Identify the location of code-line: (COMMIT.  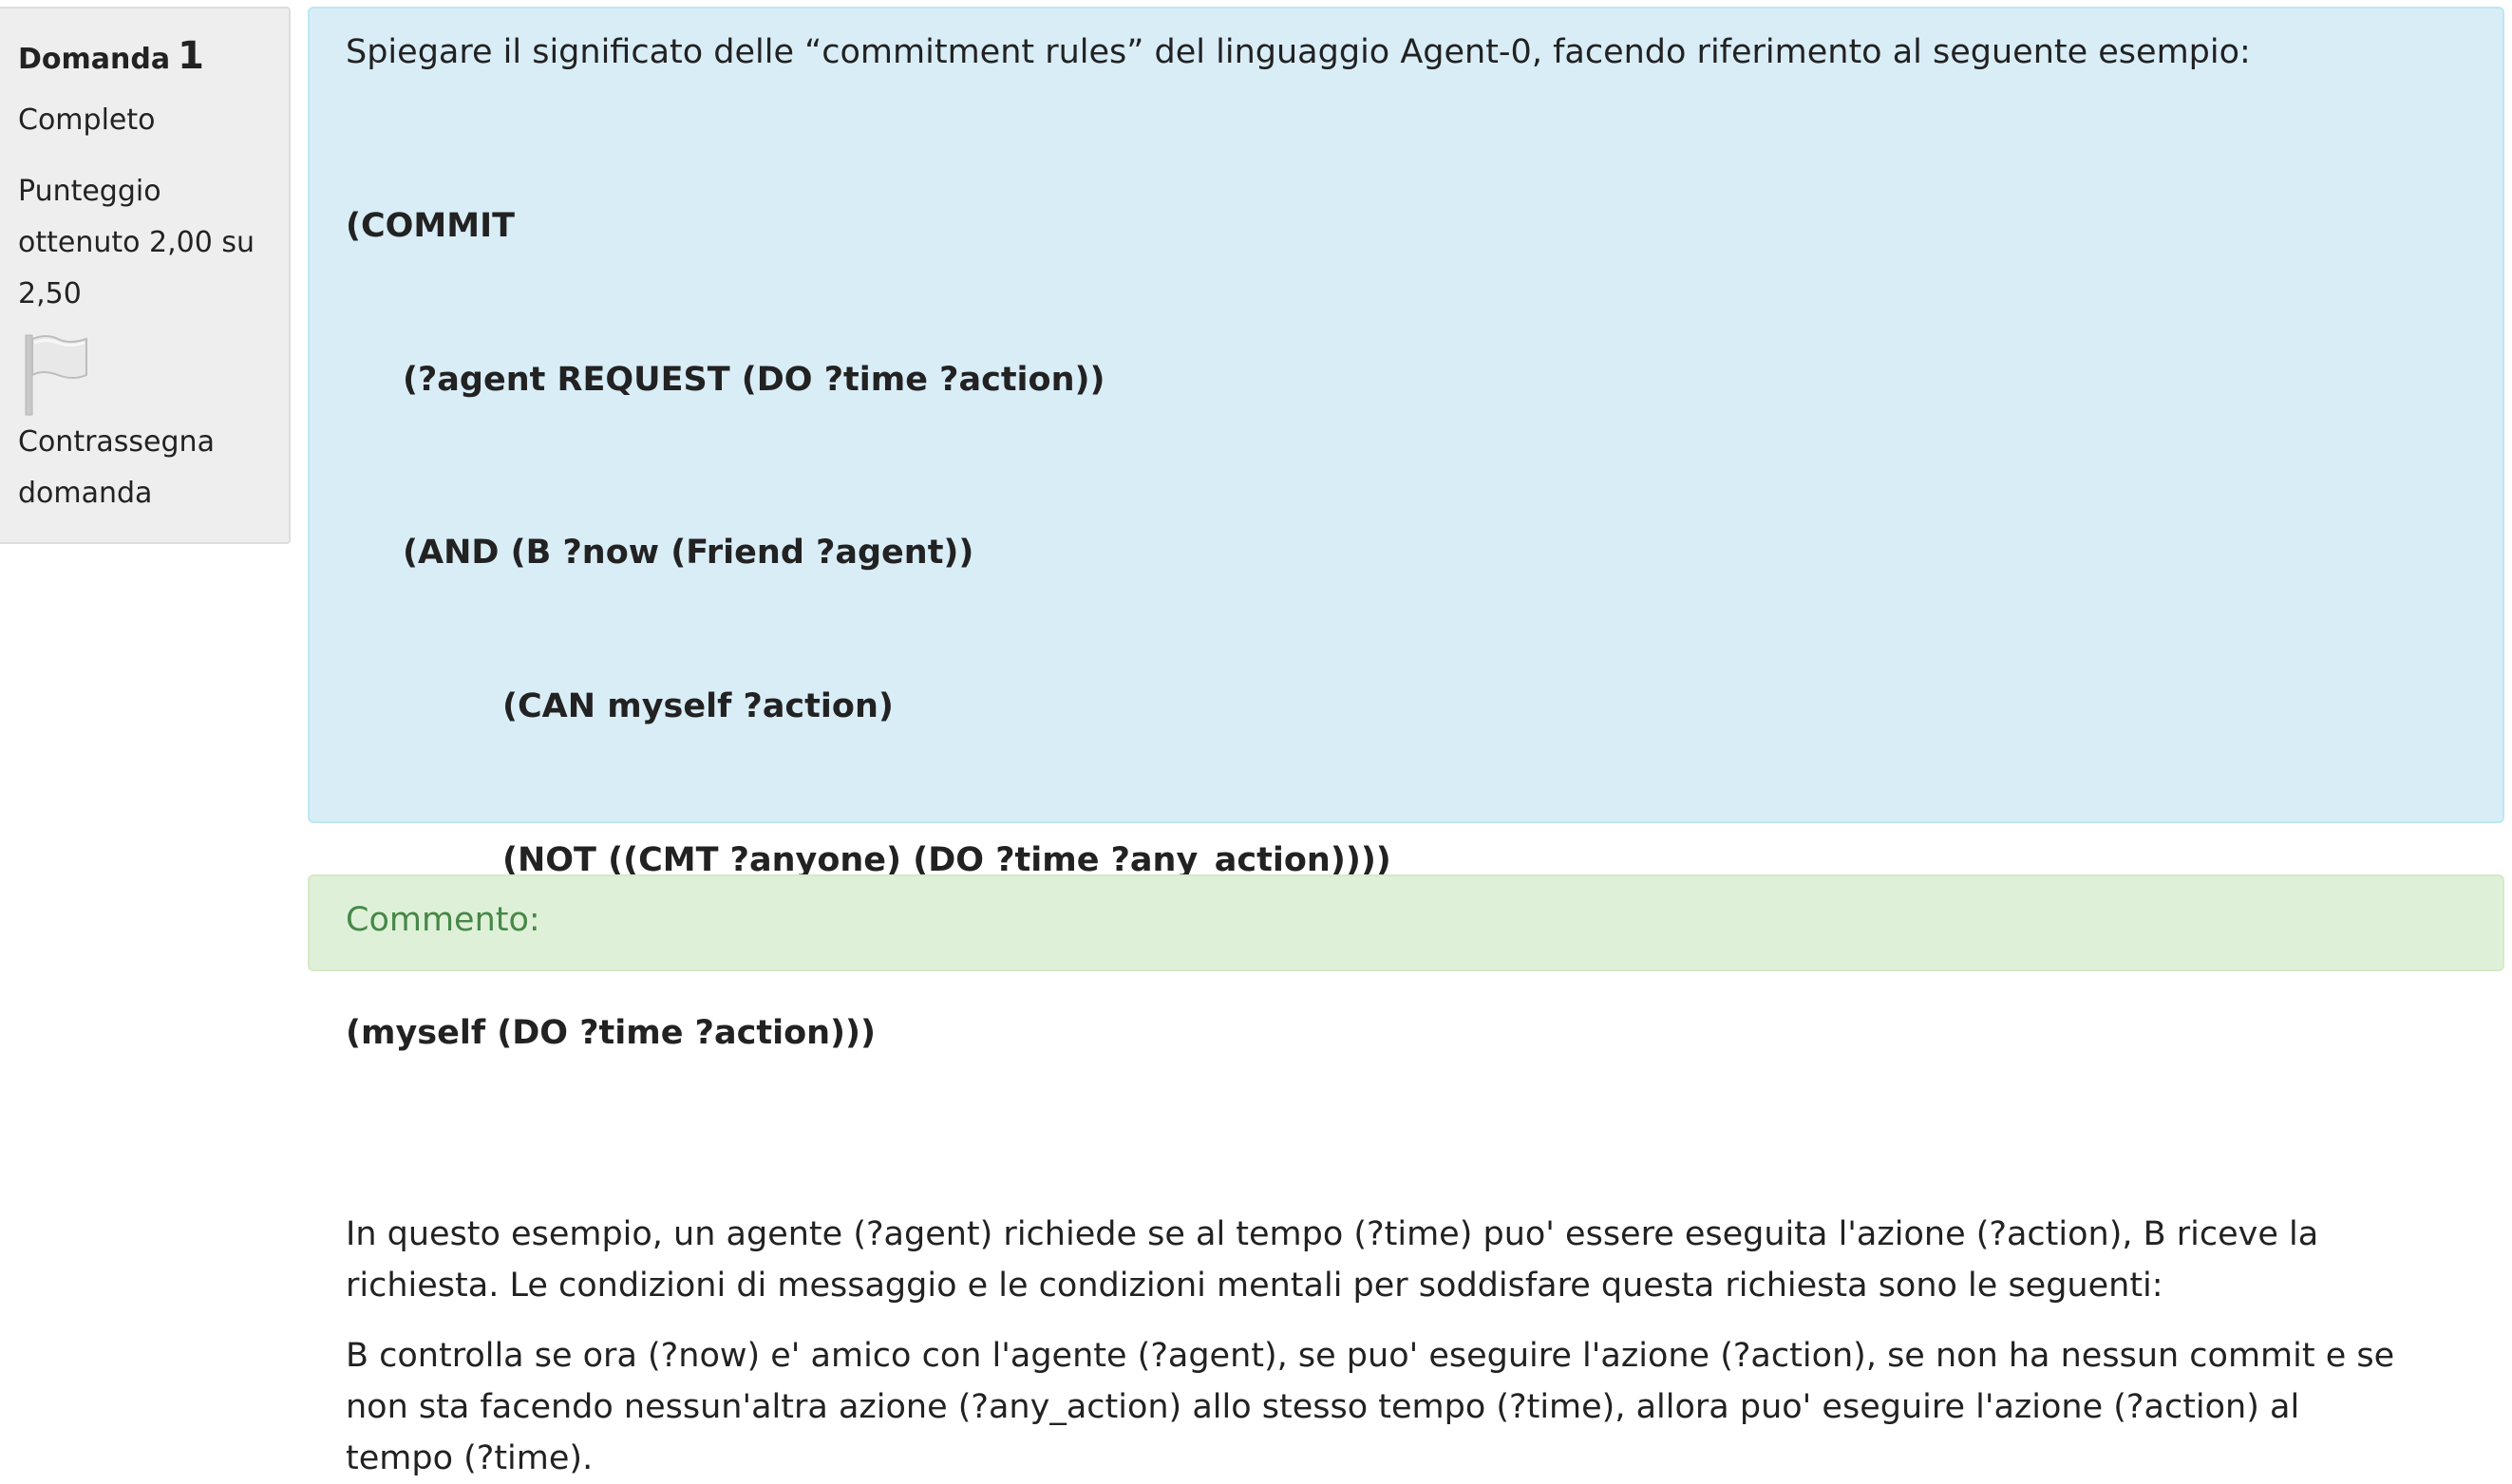
(430, 226).